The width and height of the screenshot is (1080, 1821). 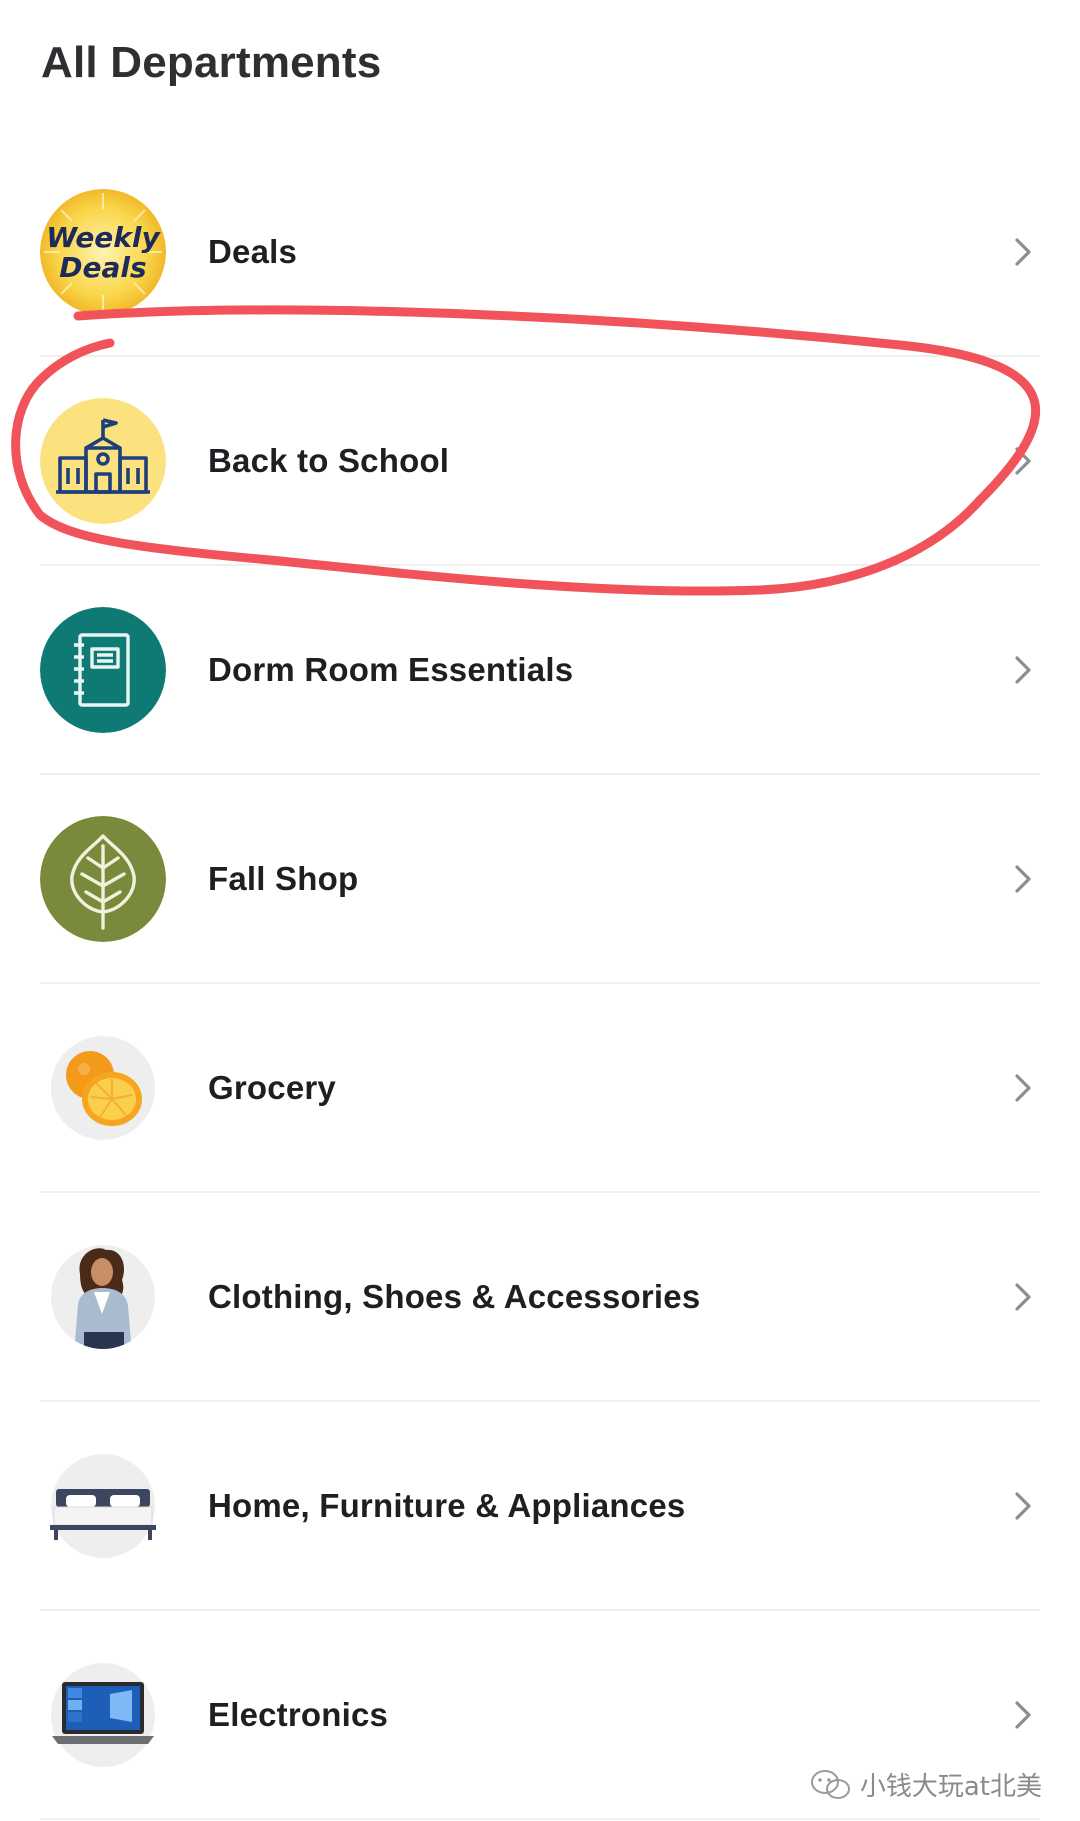 I want to click on weekly-deals-icon: Weekly Deals, so click(x=103, y=251).